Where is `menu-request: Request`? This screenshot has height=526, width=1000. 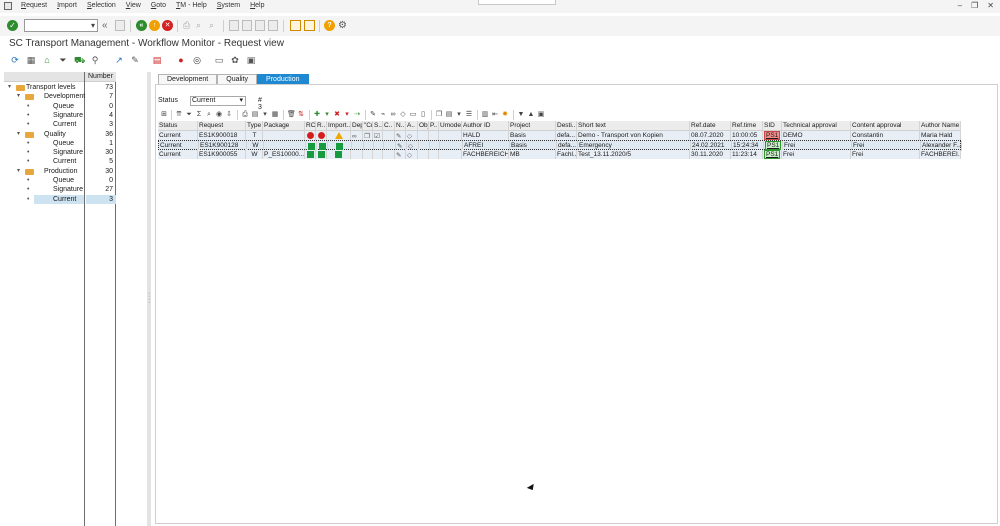 menu-request: Request is located at coordinates (34, 5).